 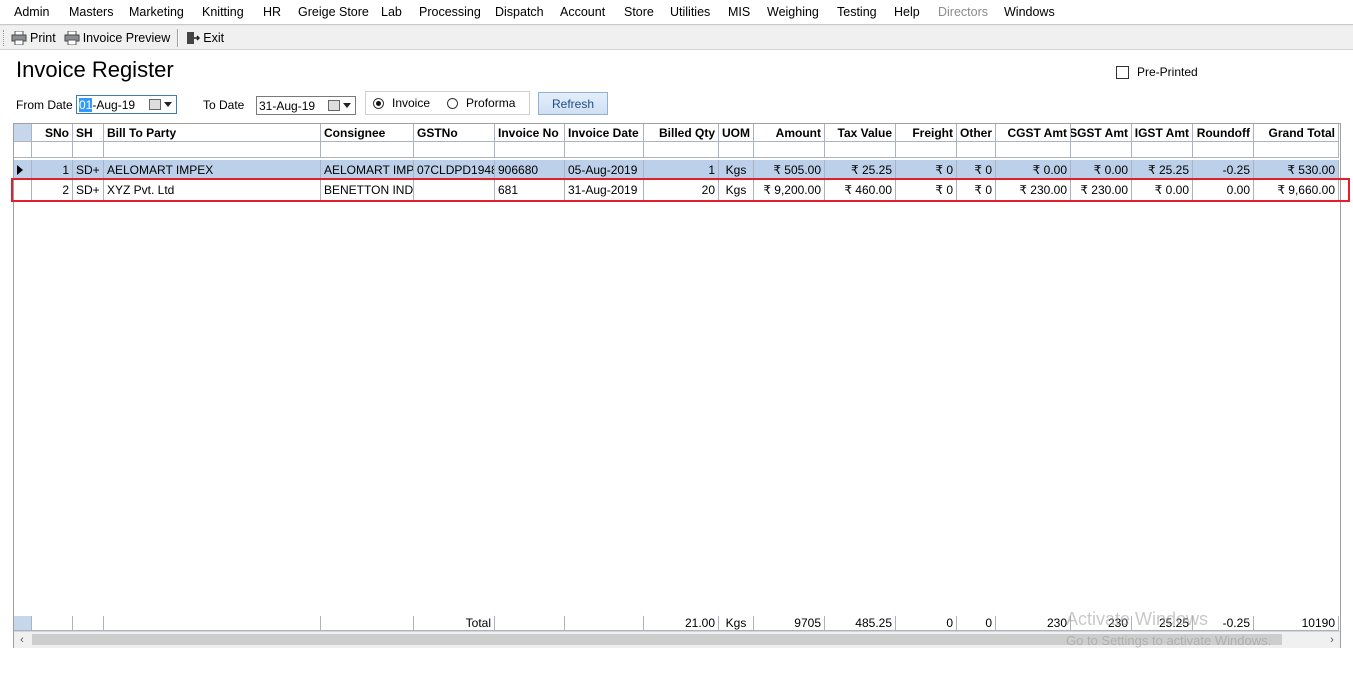 What do you see at coordinates (690, 12) in the screenshot?
I see `menu-item-utilities: Utilities` at bounding box center [690, 12].